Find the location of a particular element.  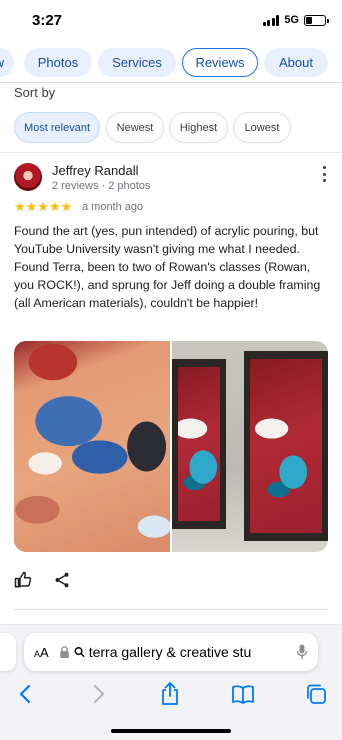

status-indicators: 5G is located at coordinates (295, 20).